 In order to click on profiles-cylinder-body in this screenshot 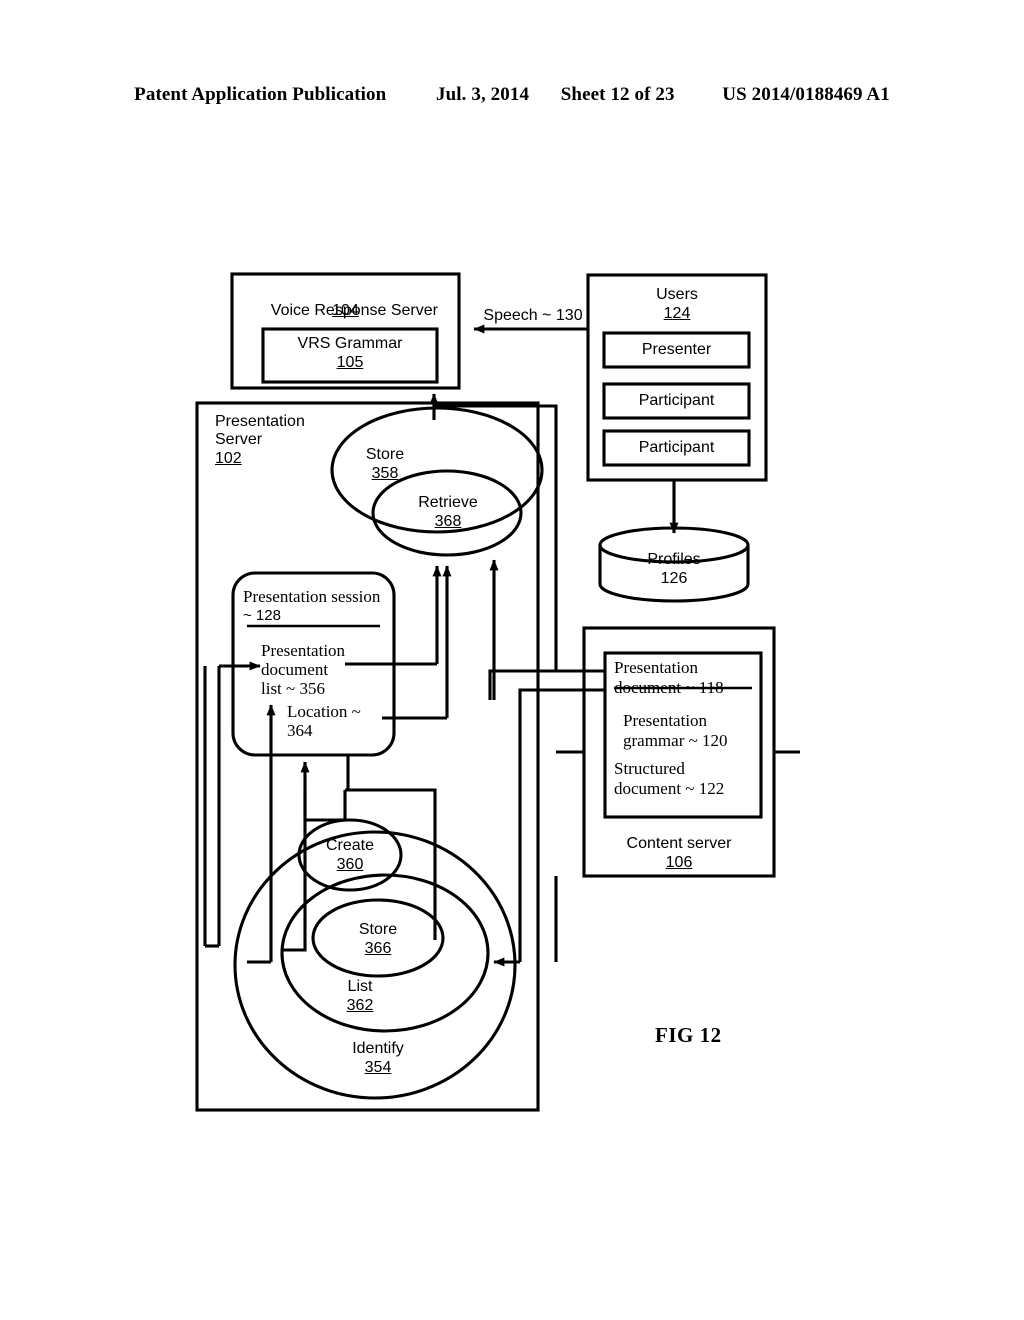, I will do `click(674, 574)`.